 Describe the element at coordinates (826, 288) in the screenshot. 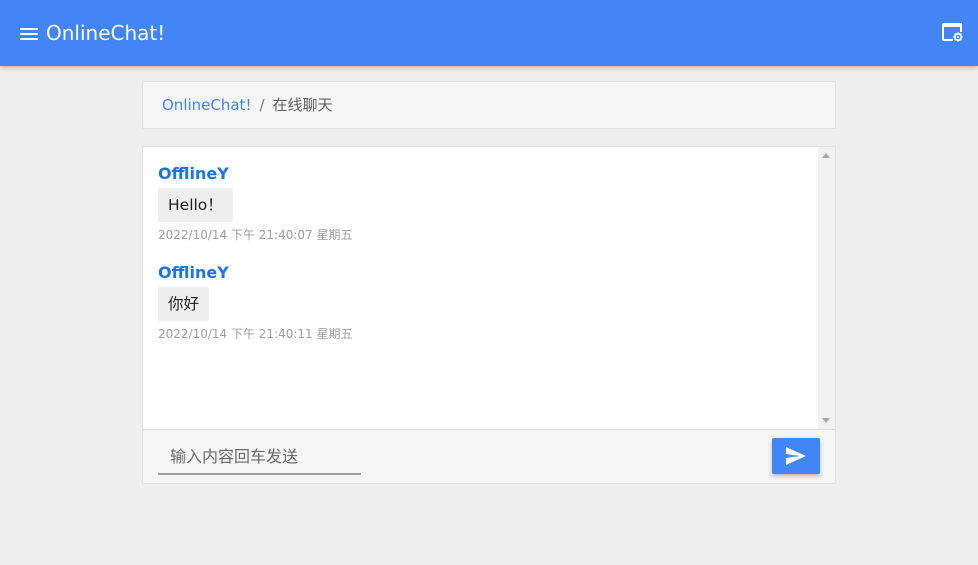

I see `message-scrollbar` at that location.